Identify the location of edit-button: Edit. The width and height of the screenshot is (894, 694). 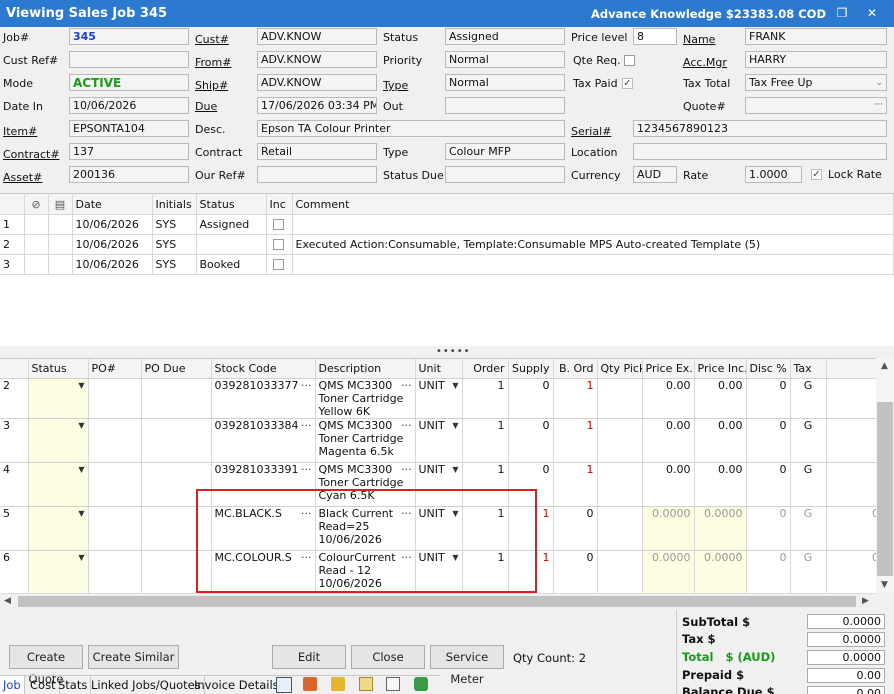
(309, 657).